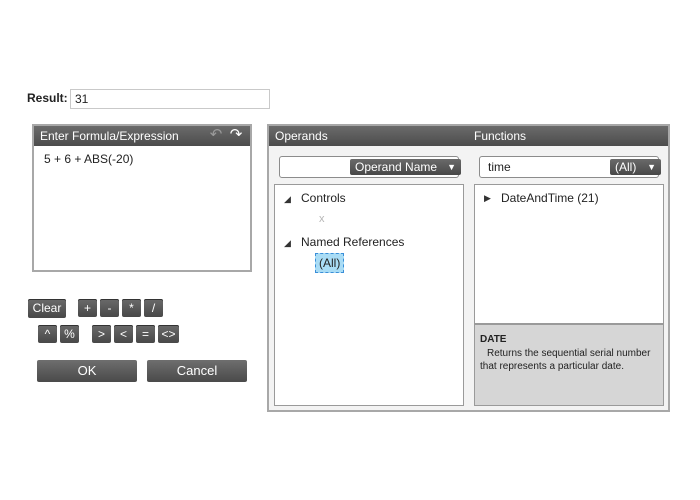 This screenshot has width=700, height=500. What do you see at coordinates (569, 353) in the screenshot?
I see `function-description-line1: Returns the sequential serial number` at bounding box center [569, 353].